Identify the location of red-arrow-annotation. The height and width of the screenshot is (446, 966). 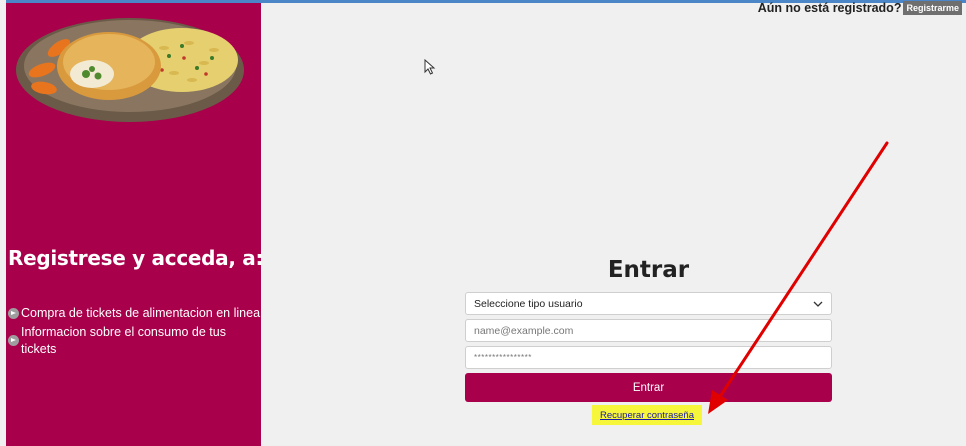
(798, 277).